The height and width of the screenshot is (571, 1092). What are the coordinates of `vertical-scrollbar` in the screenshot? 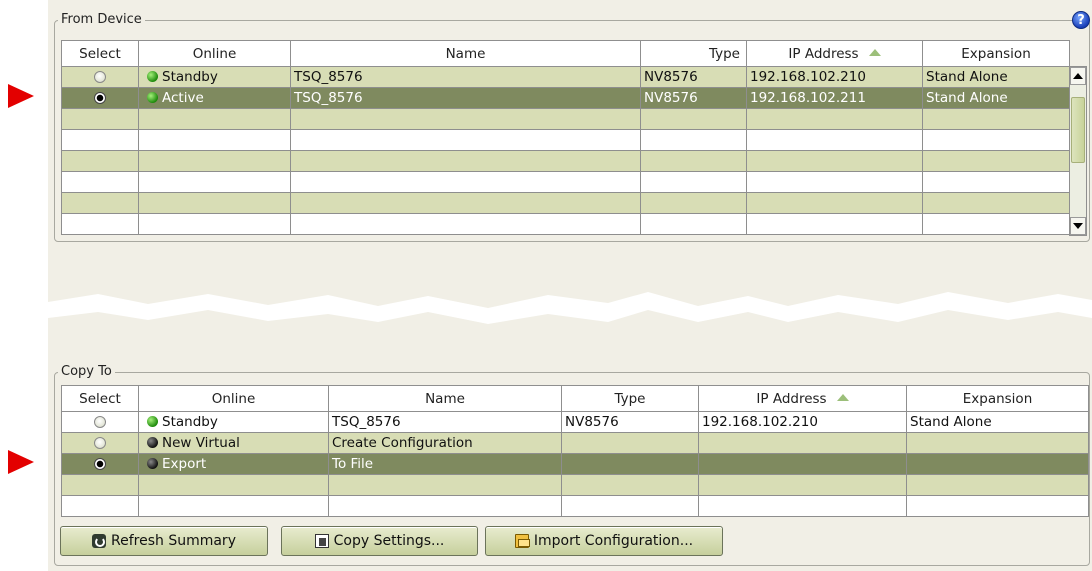 It's located at (1078, 151).